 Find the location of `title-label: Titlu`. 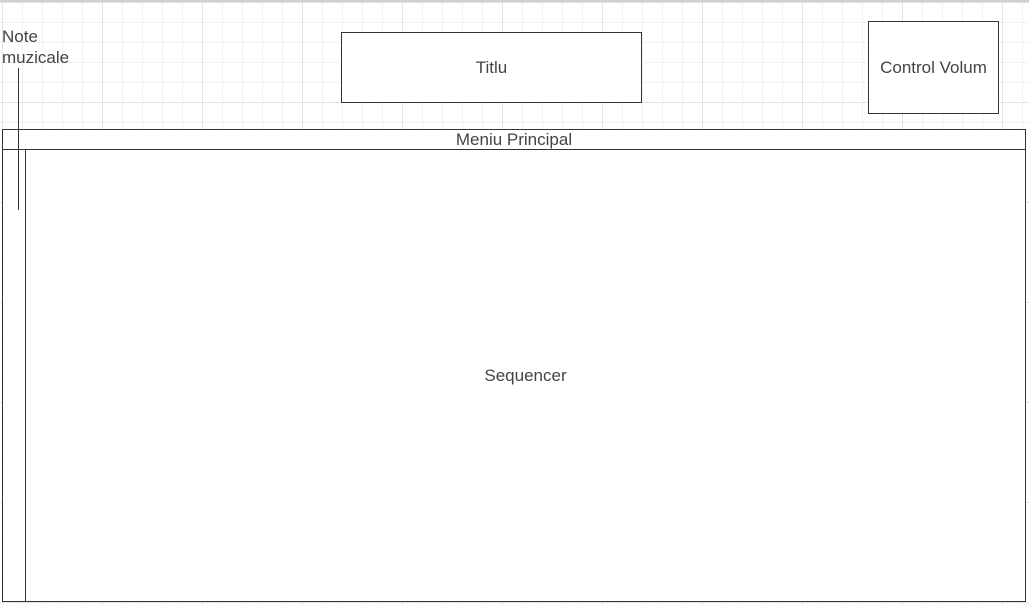

title-label: Titlu is located at coordinates (491, 67).